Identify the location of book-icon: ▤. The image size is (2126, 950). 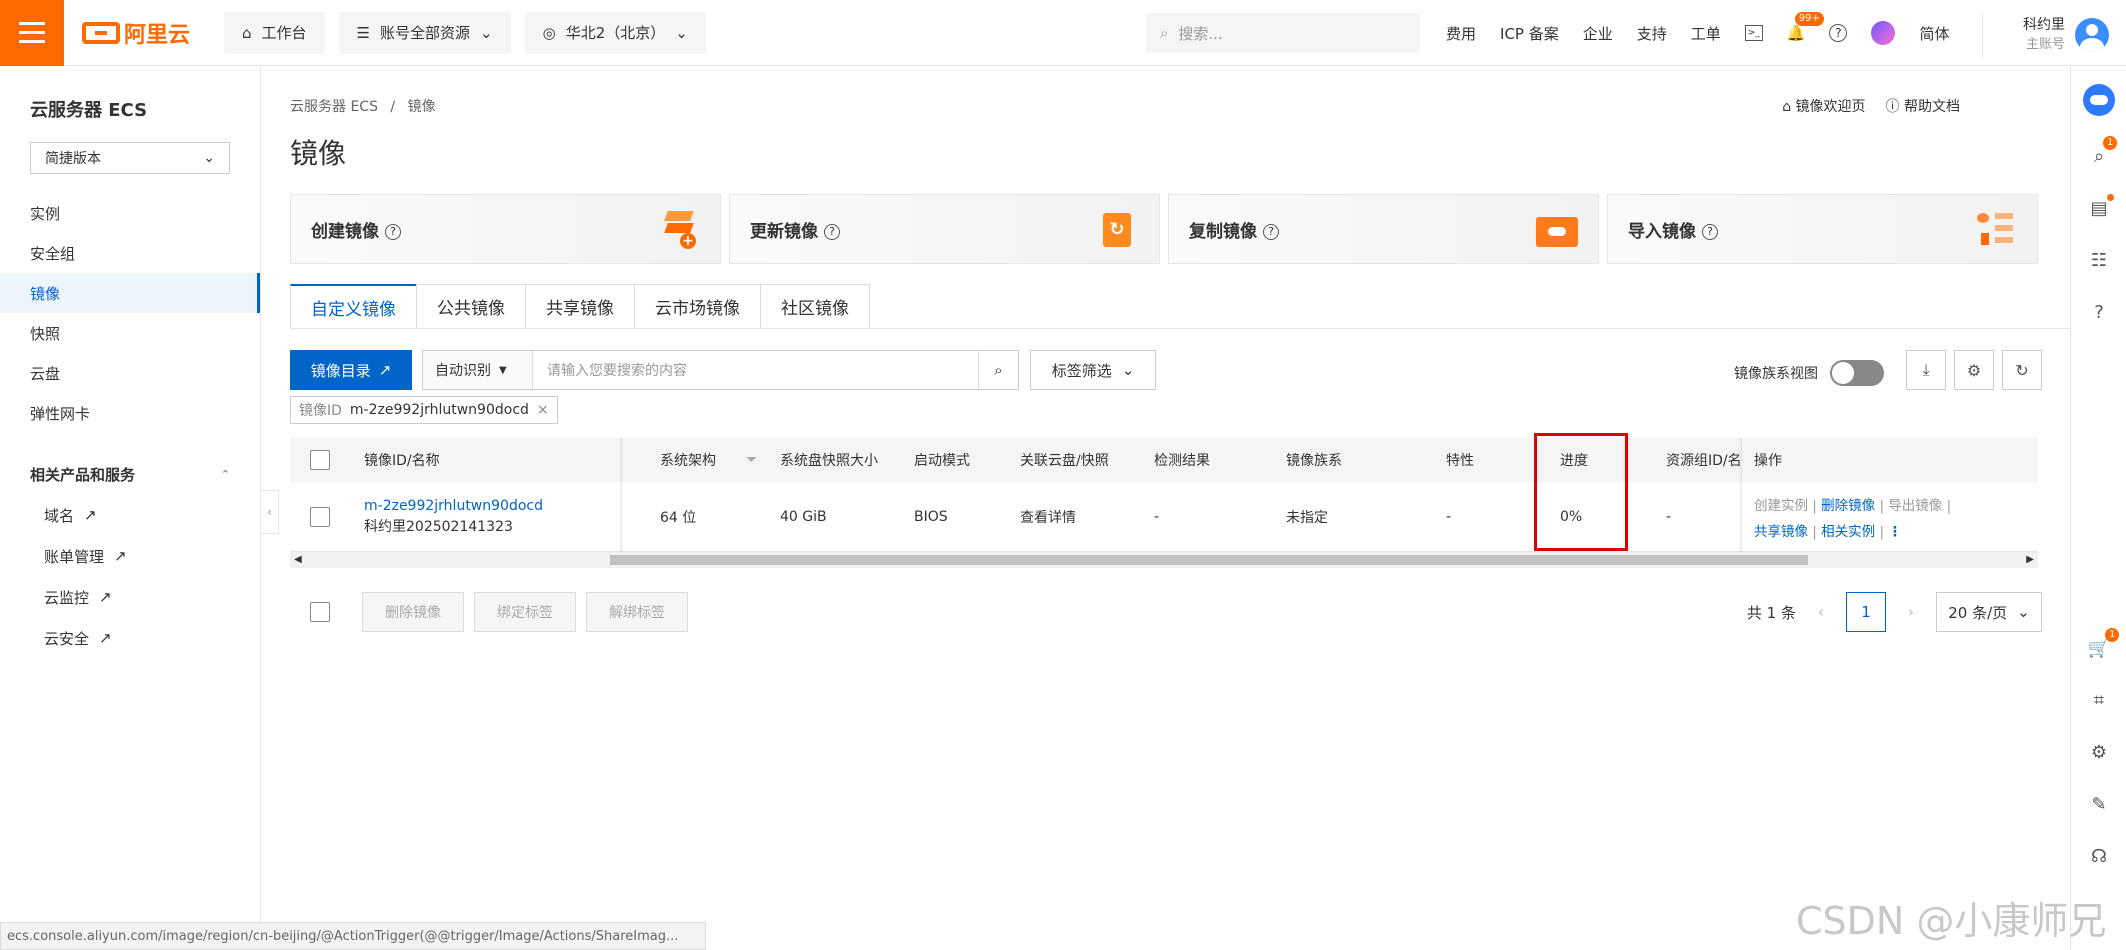
(2099, 208).